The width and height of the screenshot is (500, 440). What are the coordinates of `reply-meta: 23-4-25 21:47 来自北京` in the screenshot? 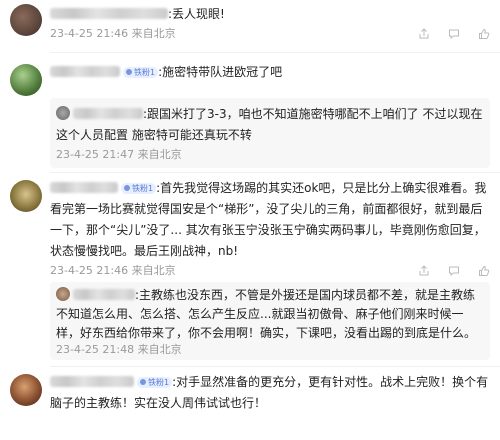 It's located at (119, 154).